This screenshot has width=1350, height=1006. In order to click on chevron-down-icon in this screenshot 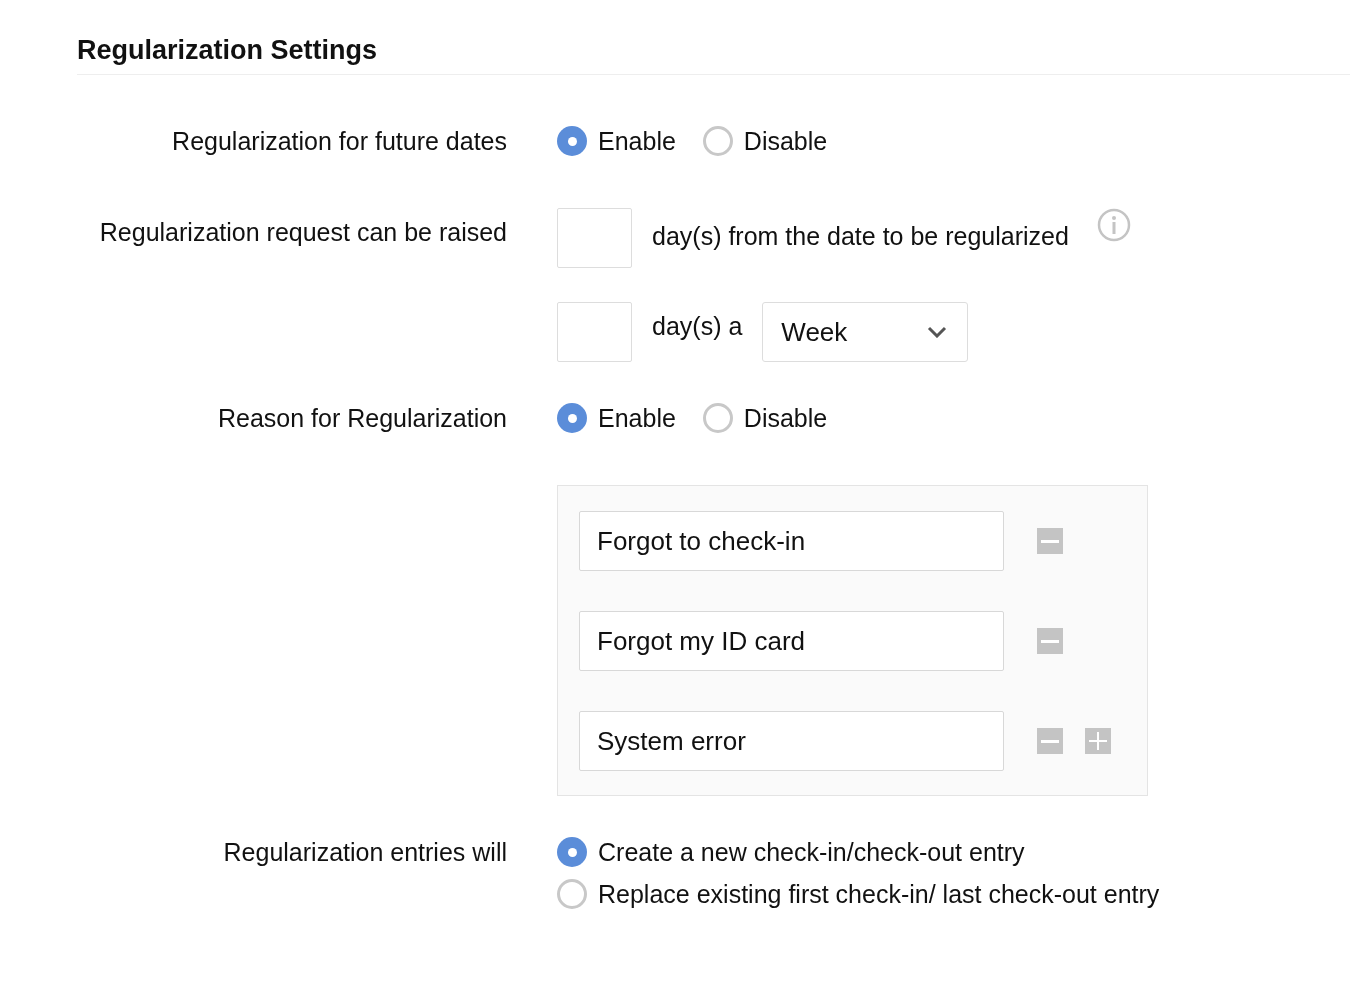, I will do `click(937, 332)`.